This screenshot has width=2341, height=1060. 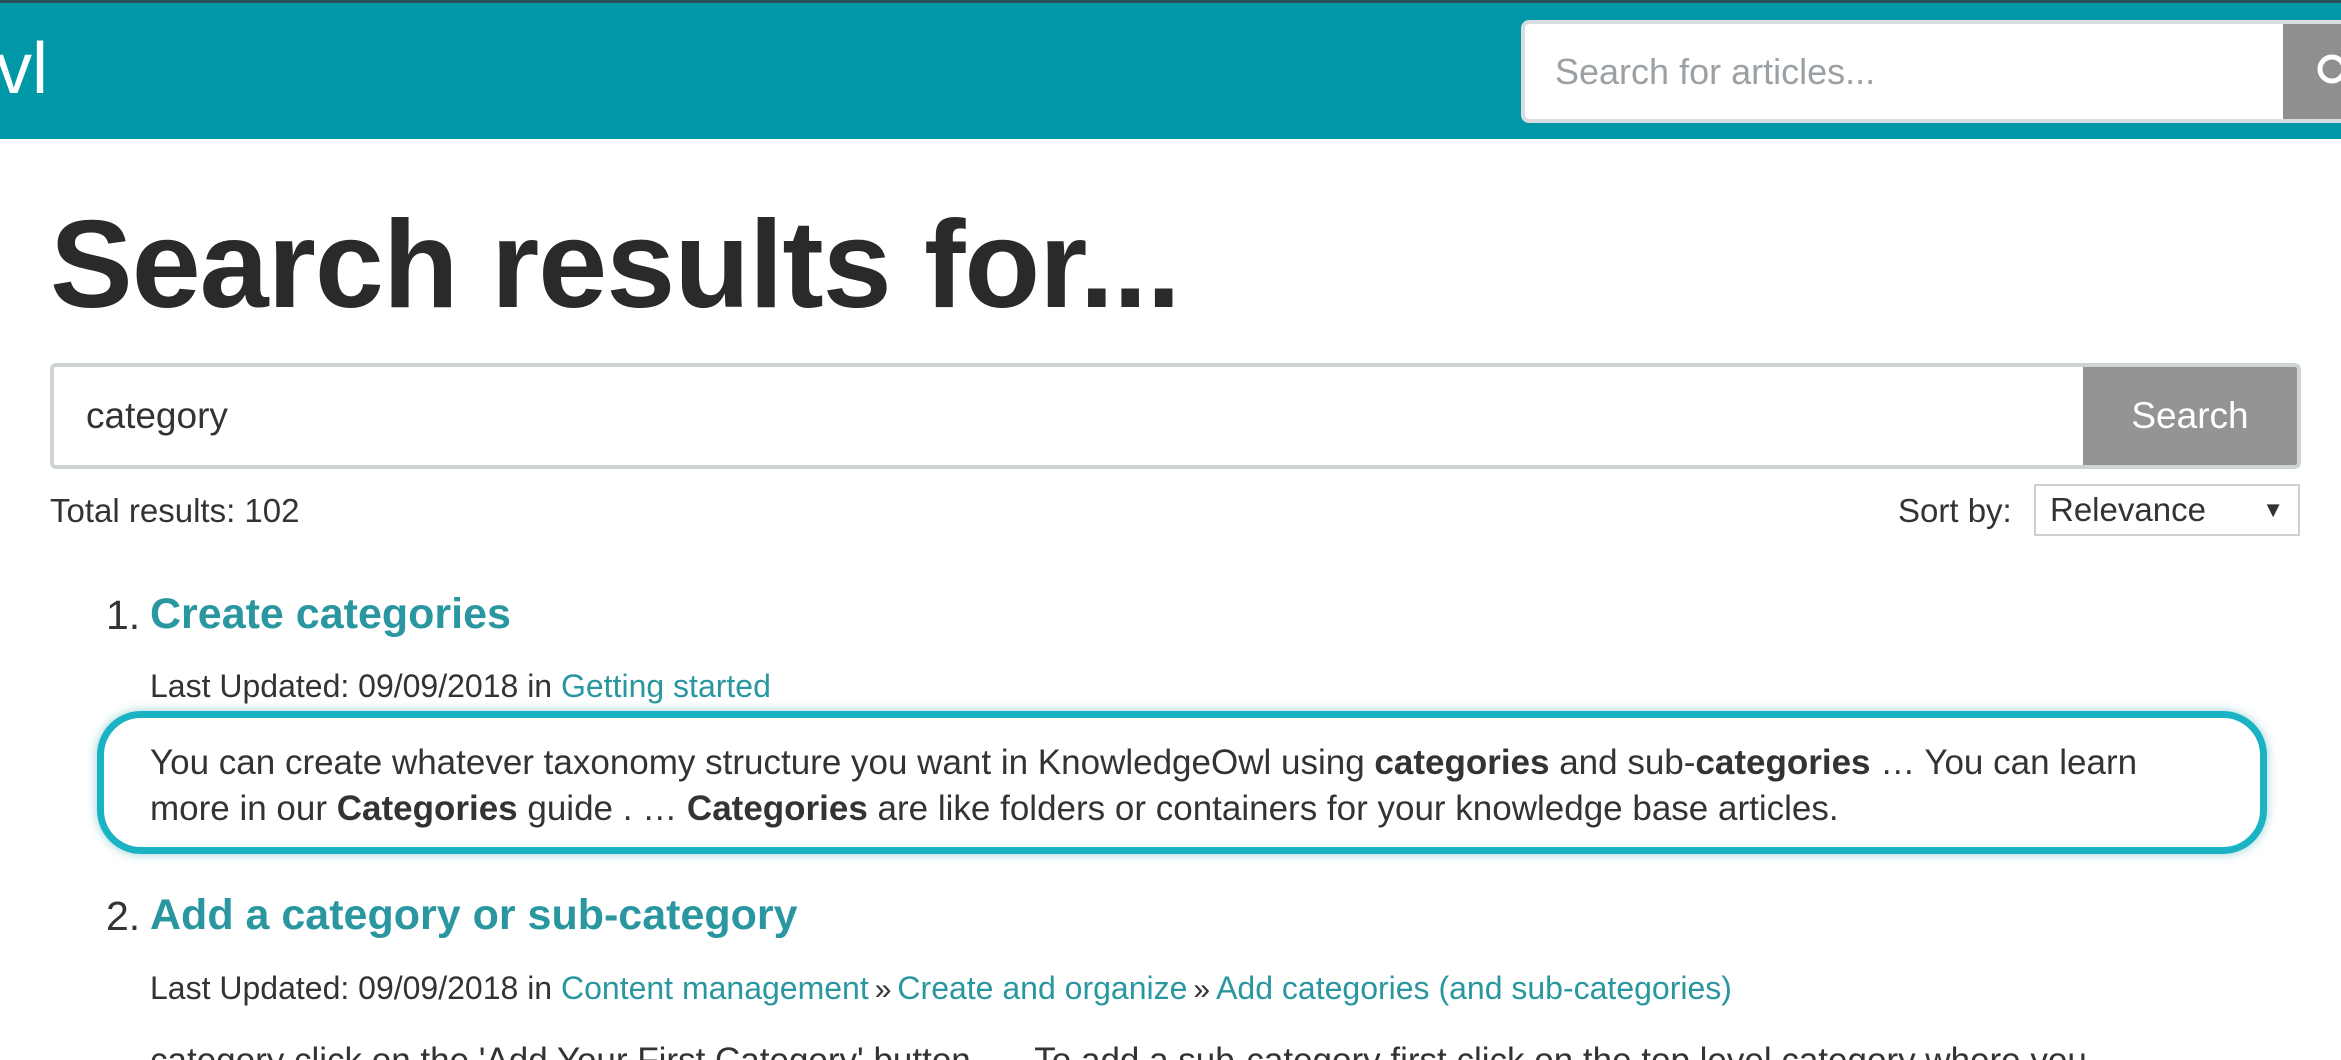 What do you see at coordinates (175, 510) in the screenshot?
I see `total-results: Total results: 102` at bounding box center [175, 510].